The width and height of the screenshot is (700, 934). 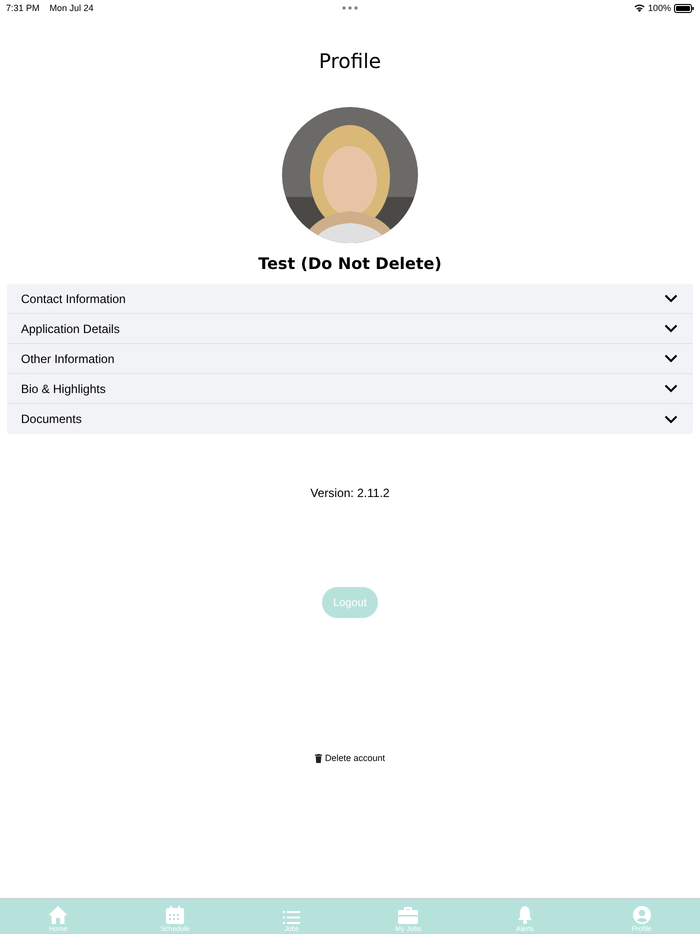 I want to click on profile-name: Test (Do Not Delete), so click(x=350, y=264).